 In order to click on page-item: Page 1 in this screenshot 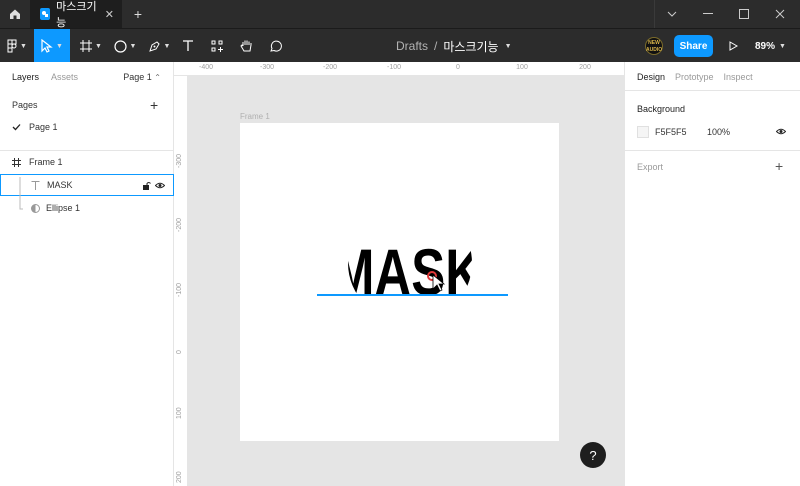, I will do `click(35, 127)`.